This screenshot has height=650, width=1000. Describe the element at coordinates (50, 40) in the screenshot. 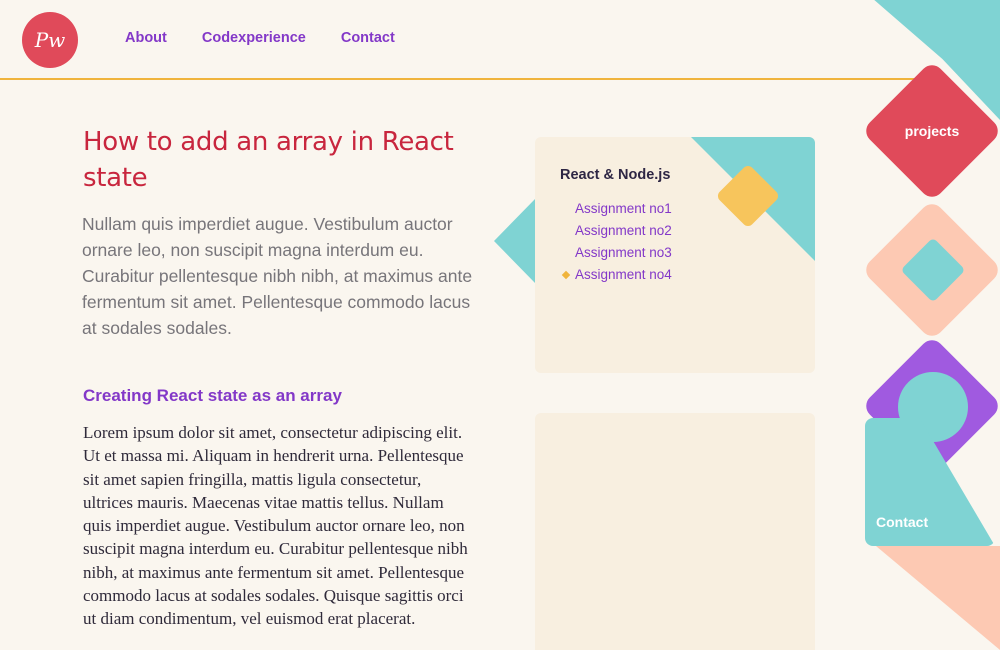

I see `logo: Pw` at that location.